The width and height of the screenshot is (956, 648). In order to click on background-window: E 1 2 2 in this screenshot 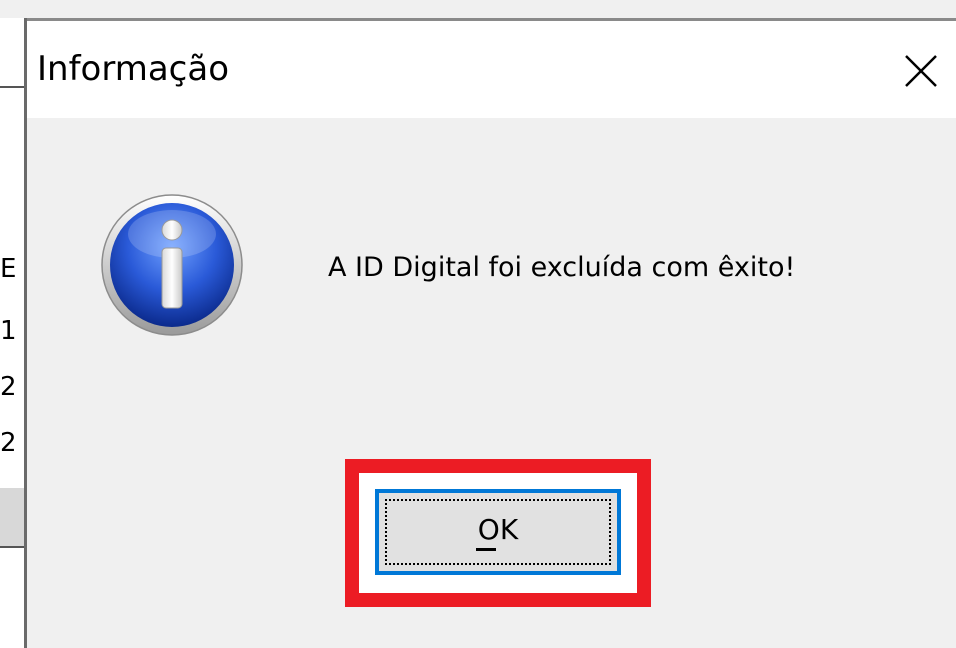, I will do `click(12, 324)`.